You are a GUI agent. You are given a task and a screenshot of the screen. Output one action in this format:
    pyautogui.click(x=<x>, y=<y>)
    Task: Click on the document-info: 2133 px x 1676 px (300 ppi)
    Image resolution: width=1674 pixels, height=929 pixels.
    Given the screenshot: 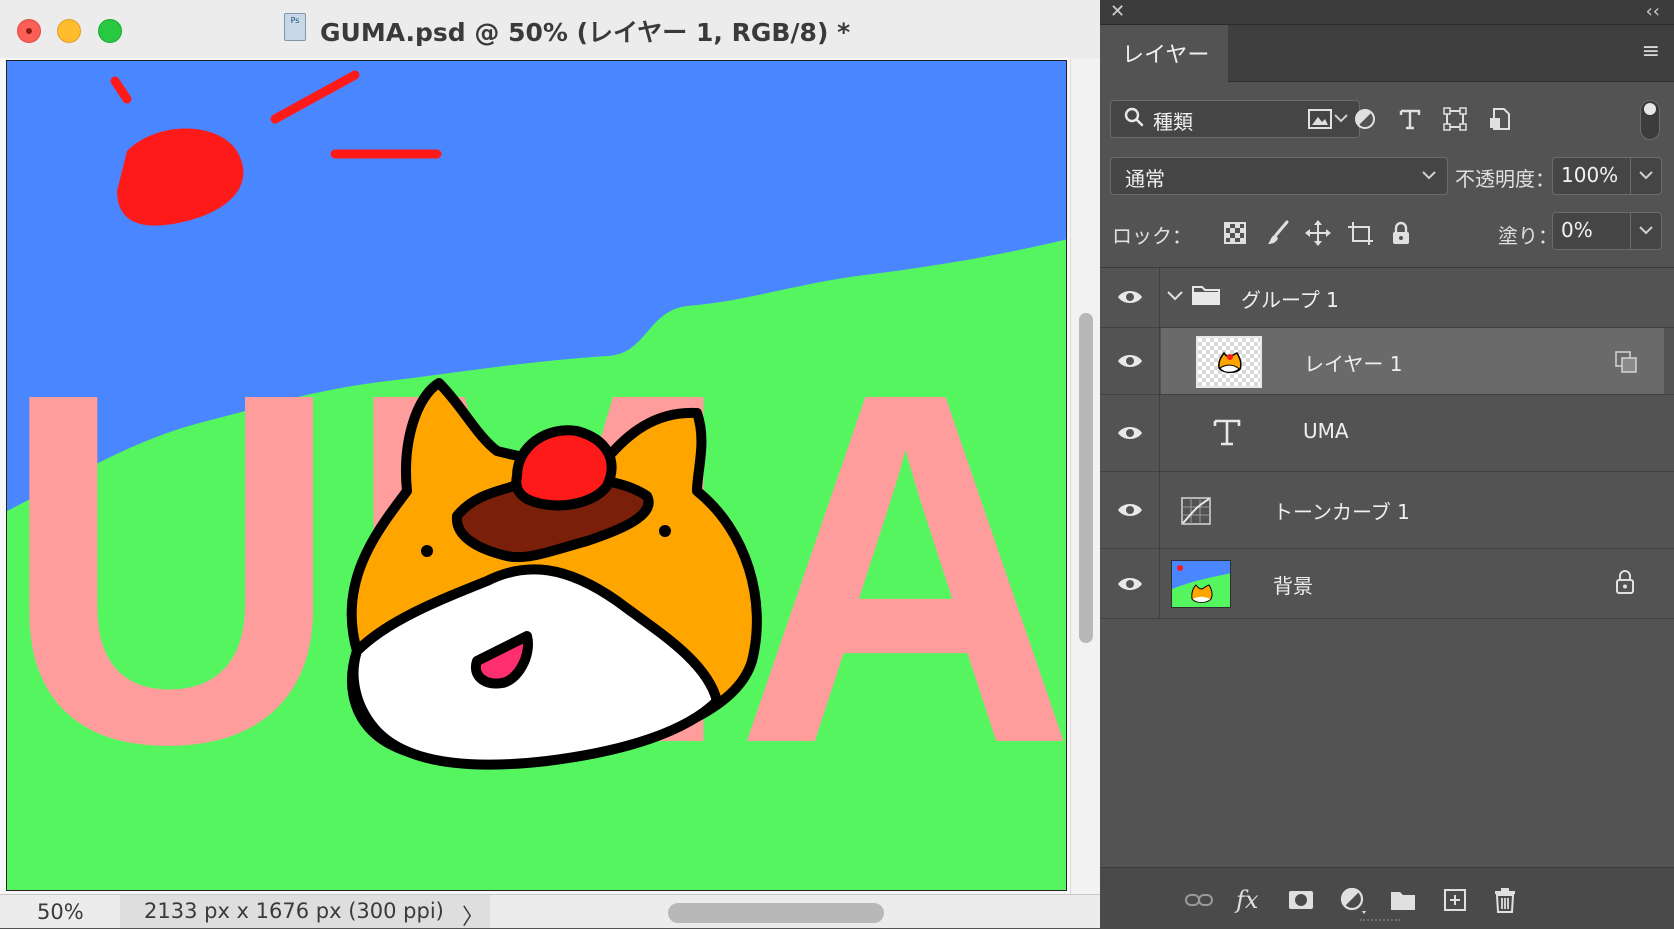 What is the action you would take?
    pyautogui.click(x=305, y=911)
    